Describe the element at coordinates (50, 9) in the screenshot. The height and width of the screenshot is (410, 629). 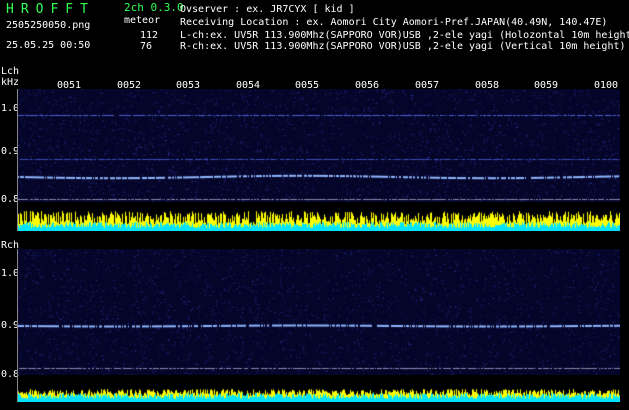
I see `app-title: HROFFT` at that location.